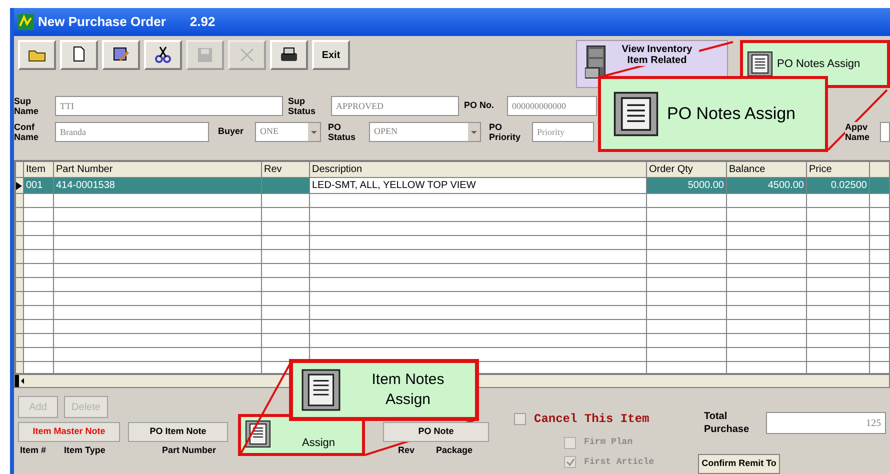 The height and width of the screenshot is (474, 890). I want to click on table-cell: 5000.00, so click(686, 186).